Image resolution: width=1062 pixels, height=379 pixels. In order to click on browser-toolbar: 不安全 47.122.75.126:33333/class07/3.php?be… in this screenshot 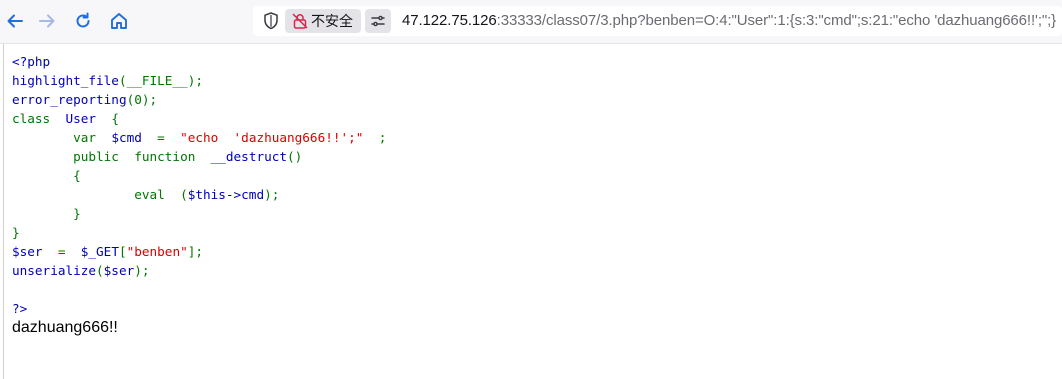, I will do `click(531, 22)`.